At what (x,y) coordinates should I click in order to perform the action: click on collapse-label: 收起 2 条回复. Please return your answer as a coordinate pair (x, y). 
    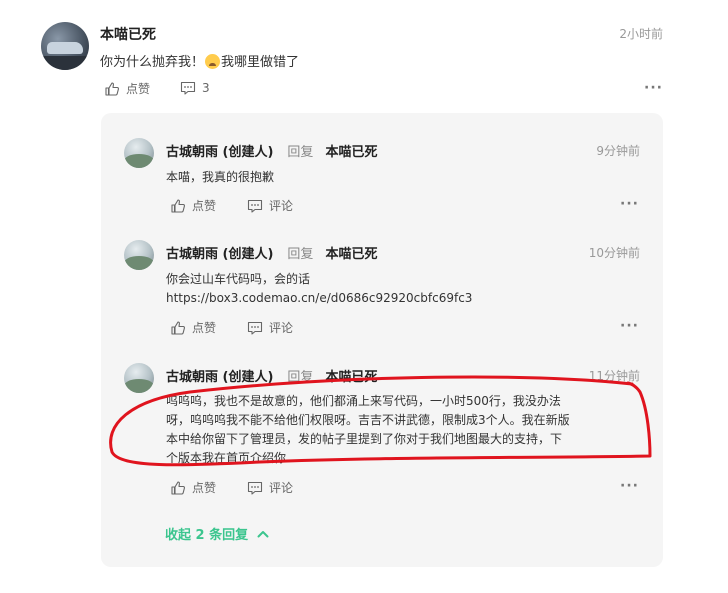
    Looking at the image, I should click on (207, 535).